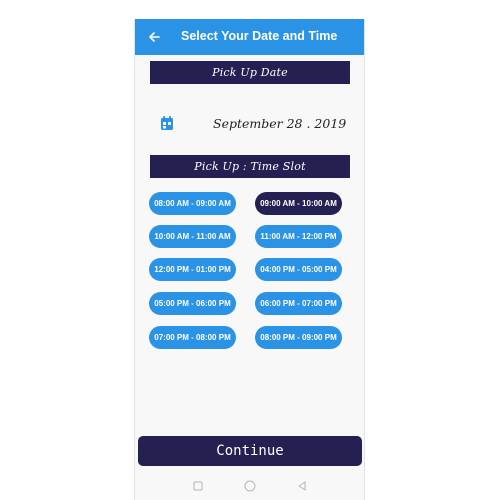 The width and height of the screenshot is (500, 500). What do you see at coordinates (192, 337) in the screenshot?
I see `time-slot-button: 07:00 PM - 08:00 PM` at bounding box center [192, 337].